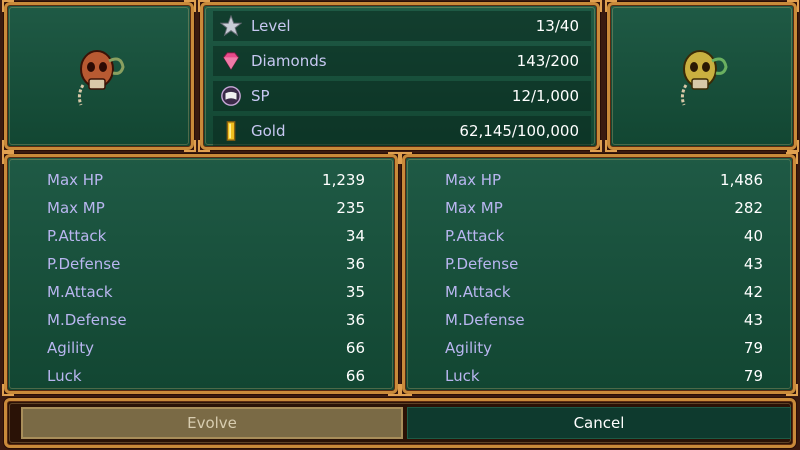 The height and width of the screenshot is (450, 800). Describe the element at coordinates (557, 26) in the screenshot. I see `level-value: 13/40` at that location.